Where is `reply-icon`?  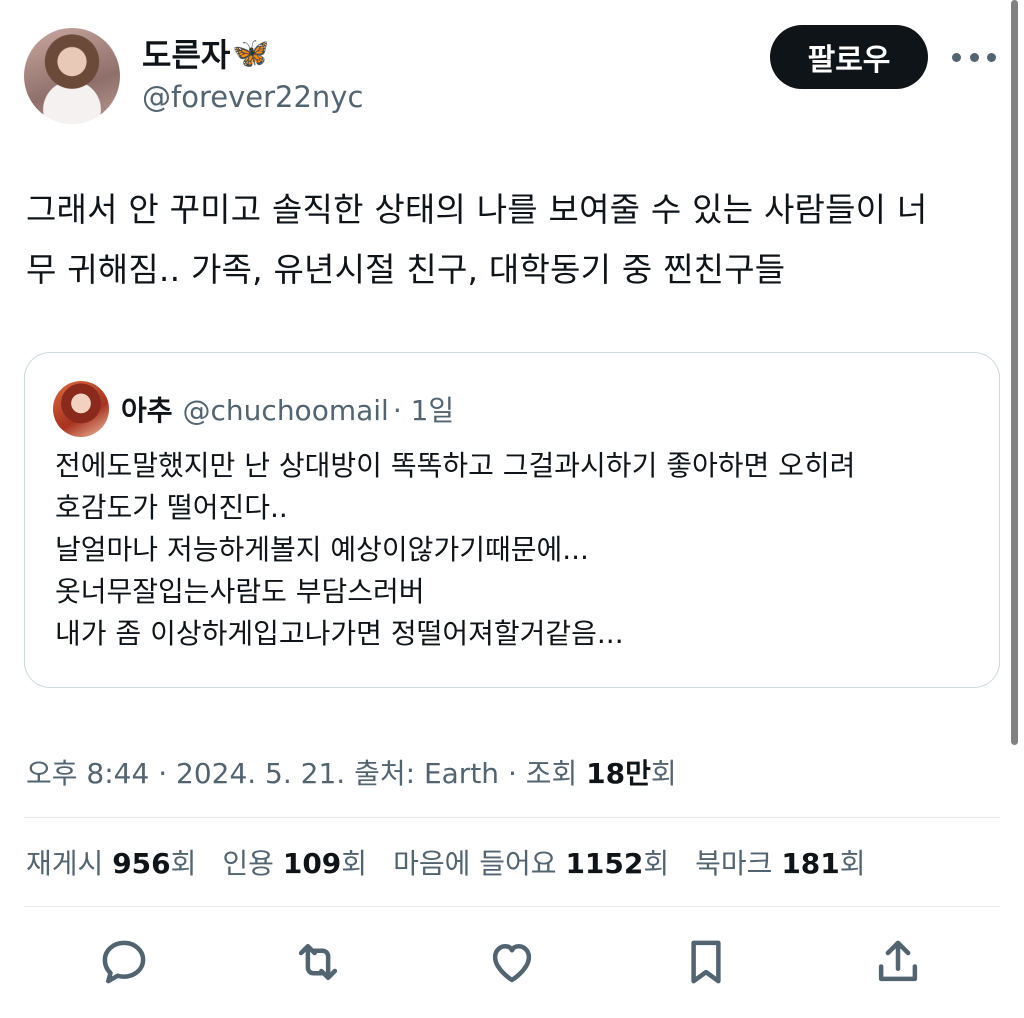
reply-icon is located at coordinates (124, 962).